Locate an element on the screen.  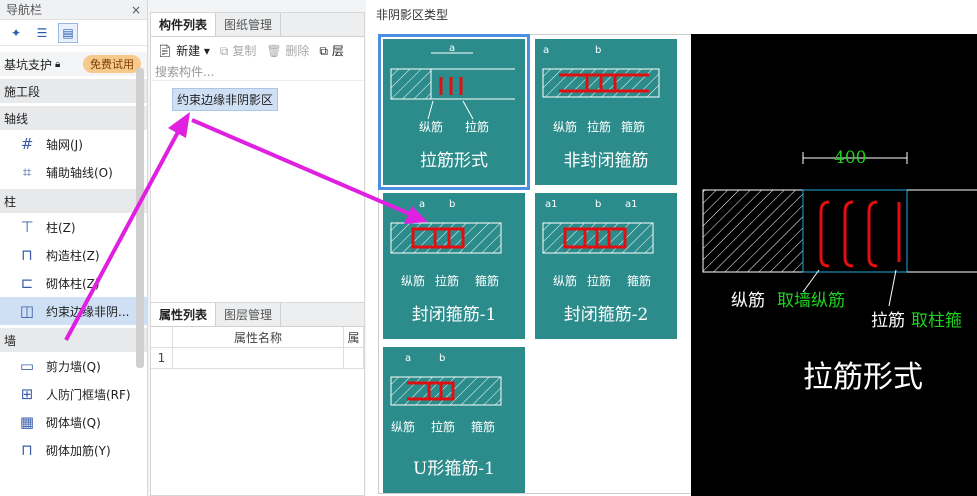
nav-item-civil-defense-wall: ⊞ 人防门框墙(RF) is located at coordinates (73, 394).